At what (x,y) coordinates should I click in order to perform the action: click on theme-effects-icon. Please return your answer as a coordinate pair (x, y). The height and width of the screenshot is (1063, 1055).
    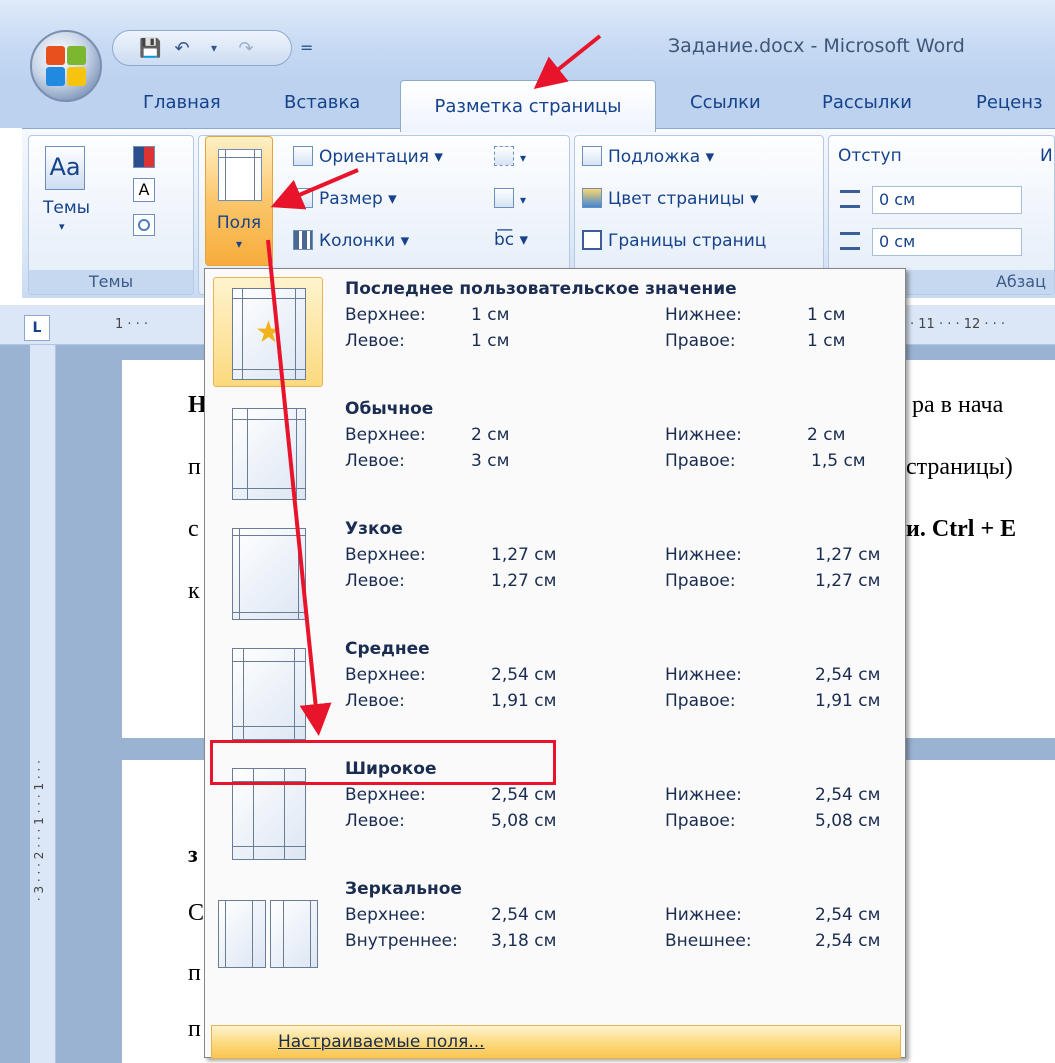
    Looking at the image, I should click on (144, 225).